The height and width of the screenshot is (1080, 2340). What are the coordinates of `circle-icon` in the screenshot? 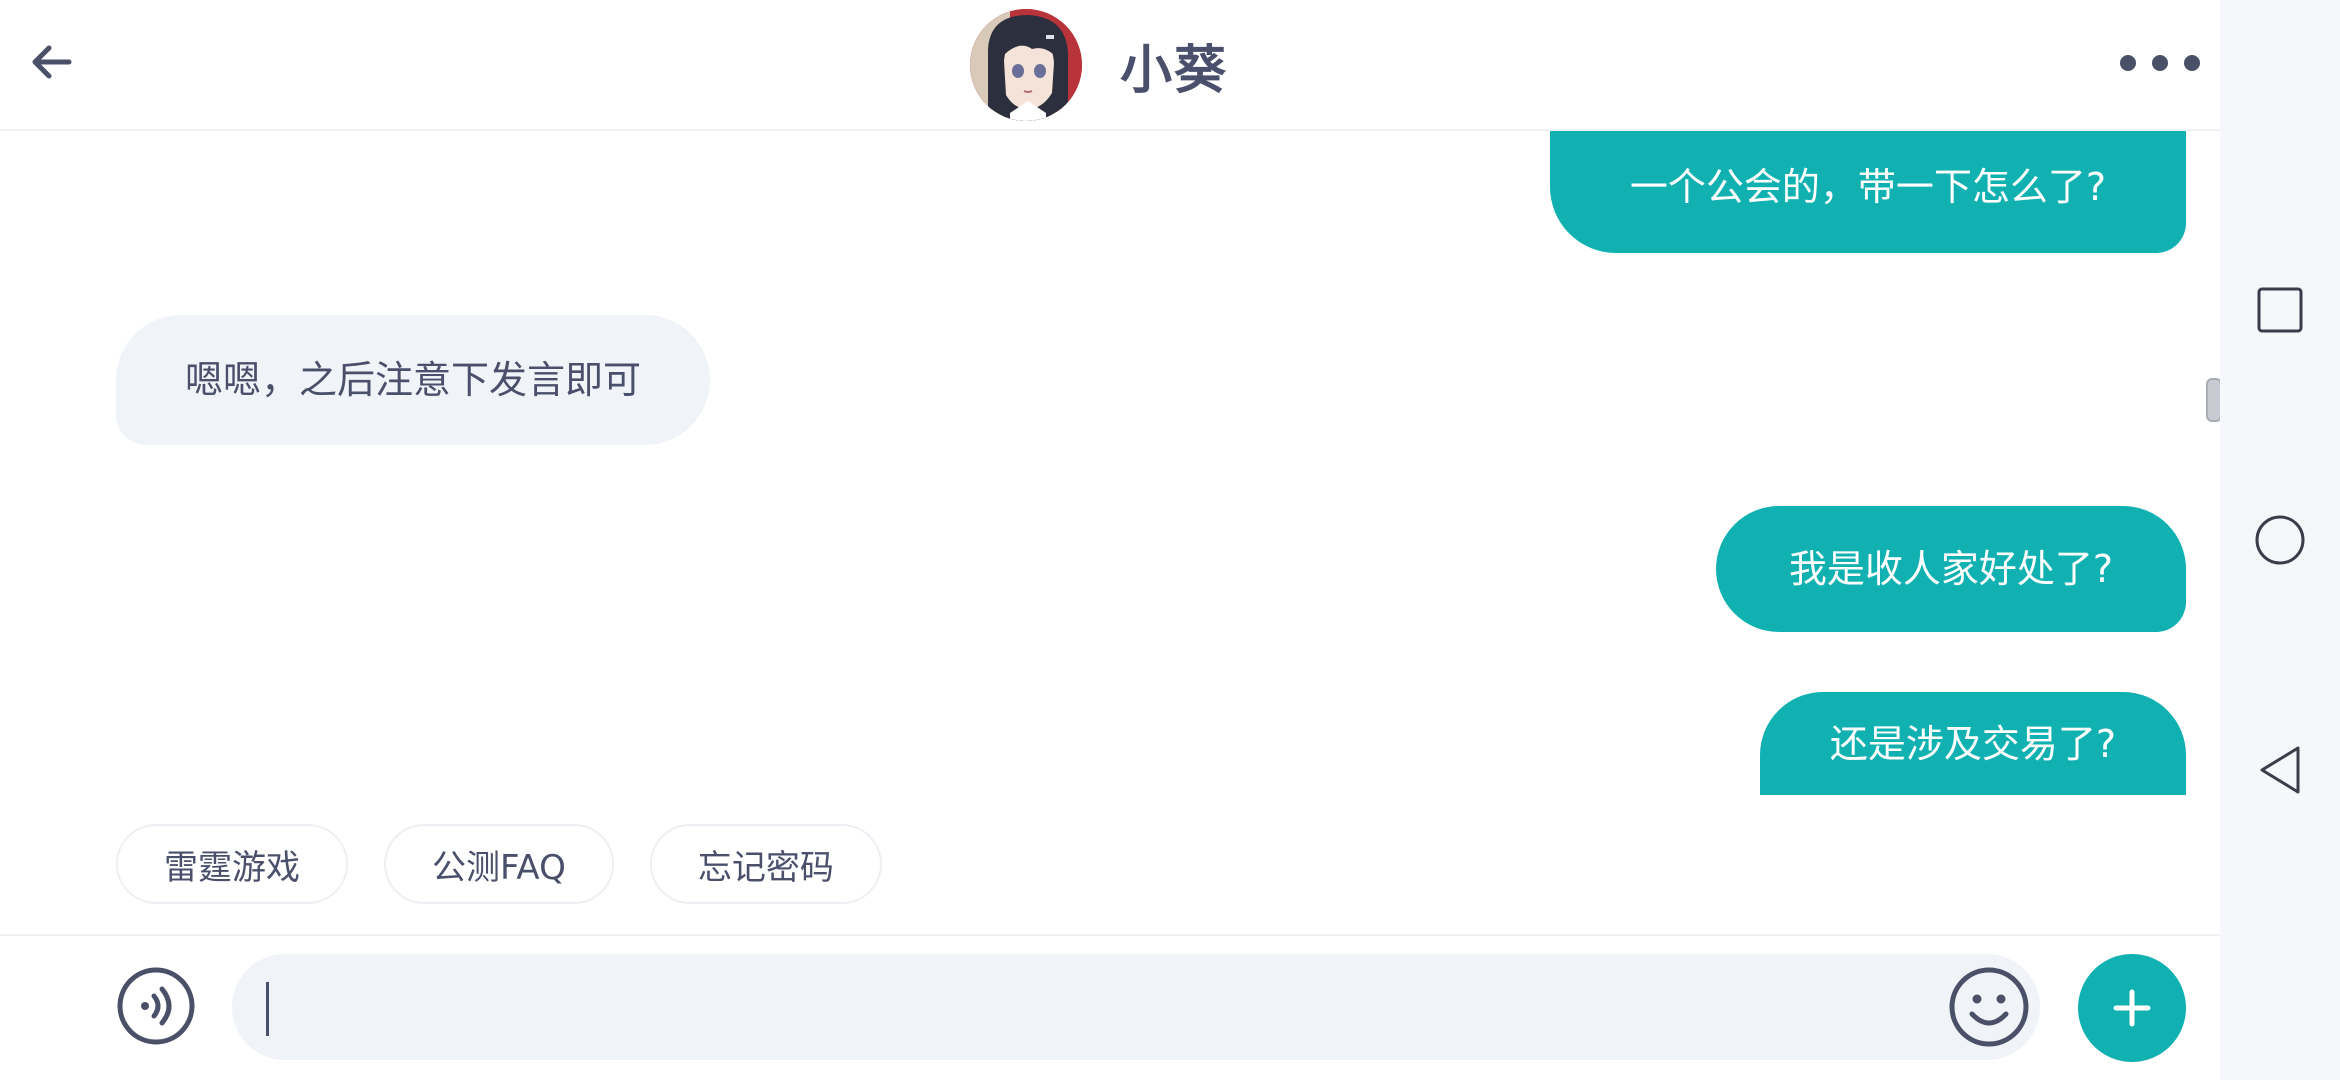 It's located at (2280, 540).